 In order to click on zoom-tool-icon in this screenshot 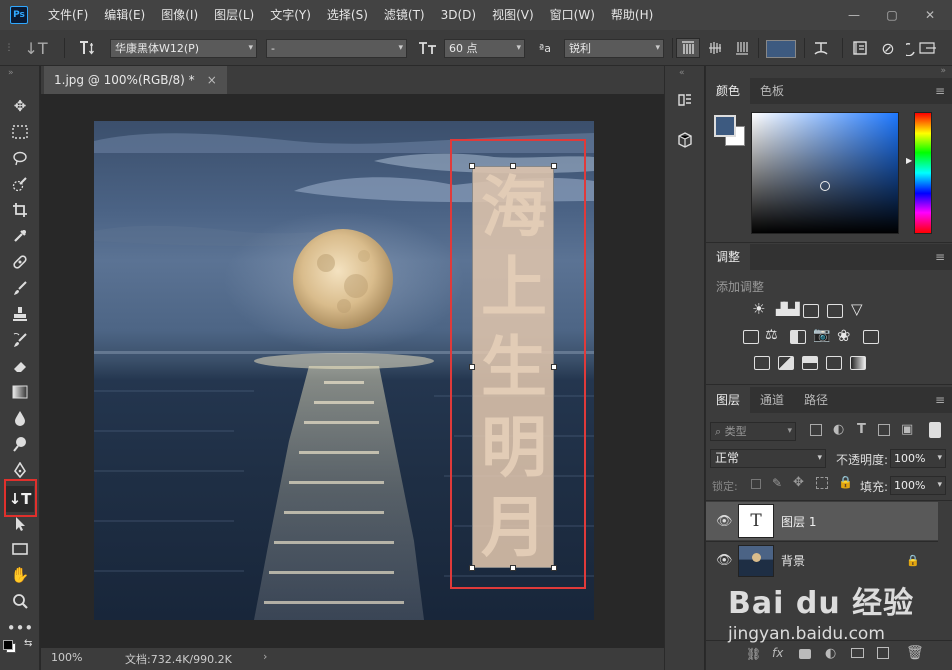, I will do `click(20, 601)`.